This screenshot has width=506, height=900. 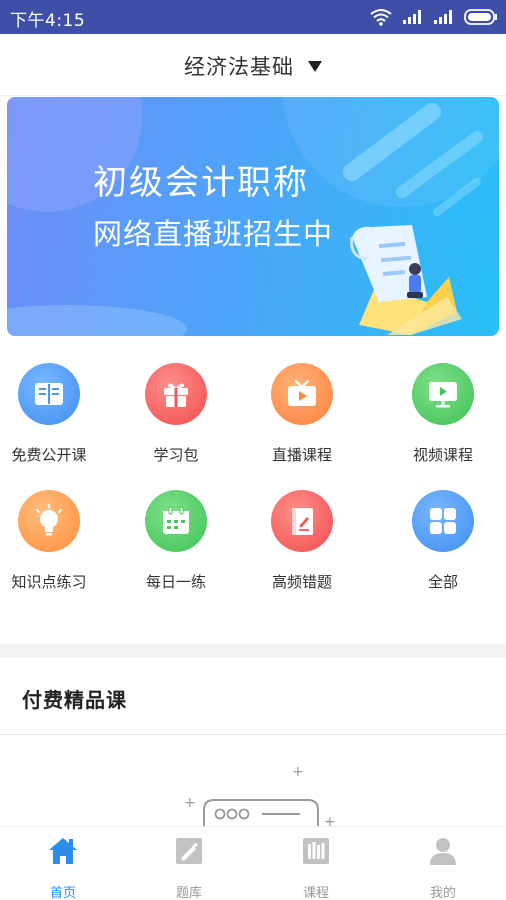 I want to click on grid-item-label: 每日一练, so click(x=175, y=582).